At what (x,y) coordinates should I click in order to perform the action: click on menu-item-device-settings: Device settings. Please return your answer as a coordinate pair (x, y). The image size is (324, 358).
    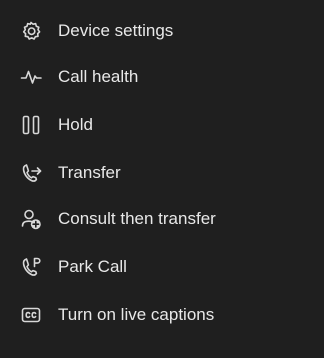
    Looking at the image, I should click on (162, 31).